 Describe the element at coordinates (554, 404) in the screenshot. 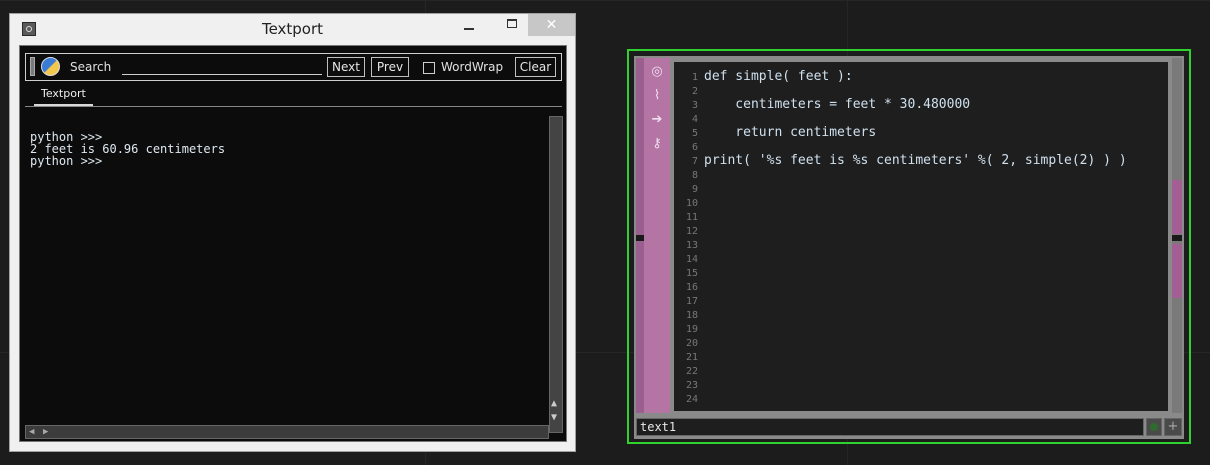

I see `scroll-up-icon: ▲` at that location.